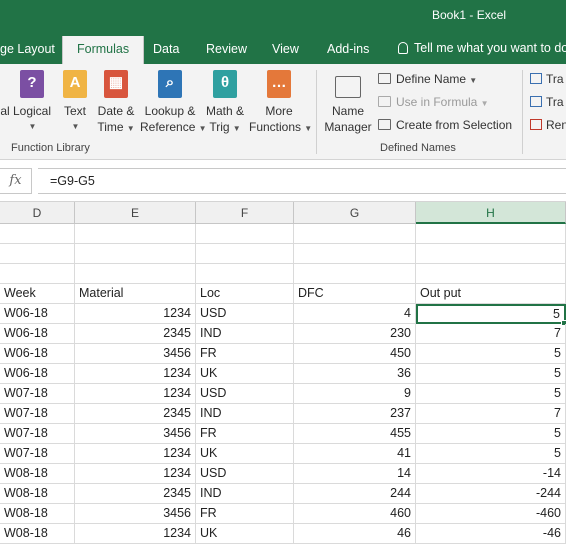 This screenshot has height=544, width=566. I want to click on cell-output: -244, so click(491, 494).